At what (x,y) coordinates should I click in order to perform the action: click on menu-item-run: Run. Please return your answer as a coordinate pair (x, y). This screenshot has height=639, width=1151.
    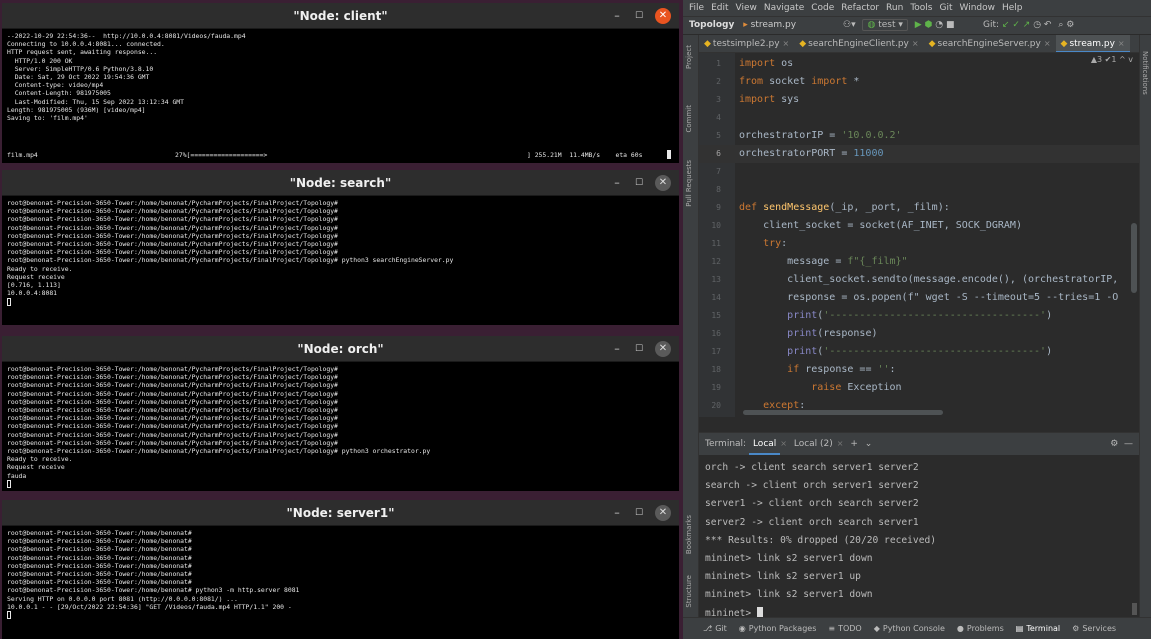
    Looking at the image, I should click on (894, 8).